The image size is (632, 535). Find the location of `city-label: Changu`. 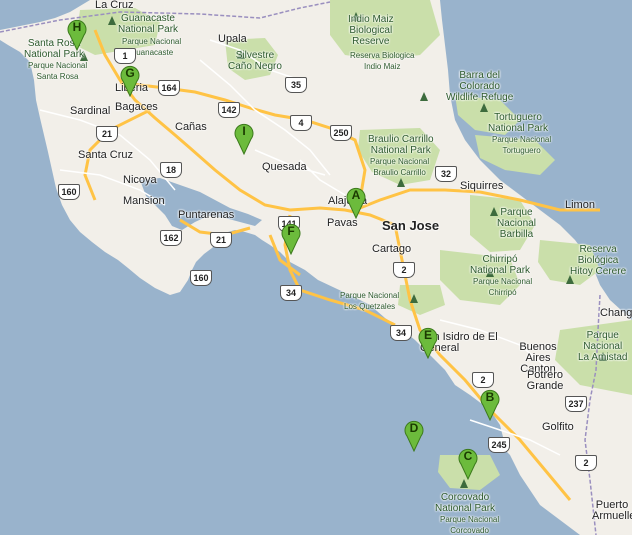

city-label: Changu is located at coordinates (616, 313).